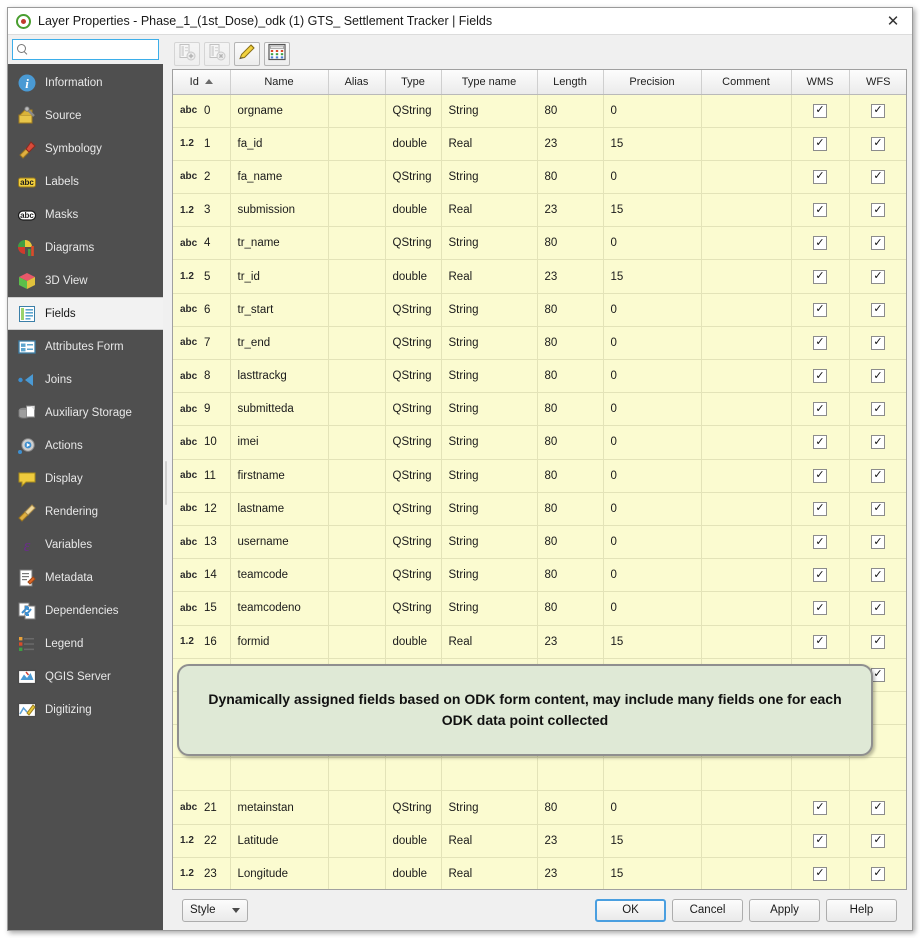 This screenshot has height=938, width=920. Describe the element at coordinates (85, 346) in the screenshot. I see `sidebar-item-attributes-form: Attributes Form` at that location.